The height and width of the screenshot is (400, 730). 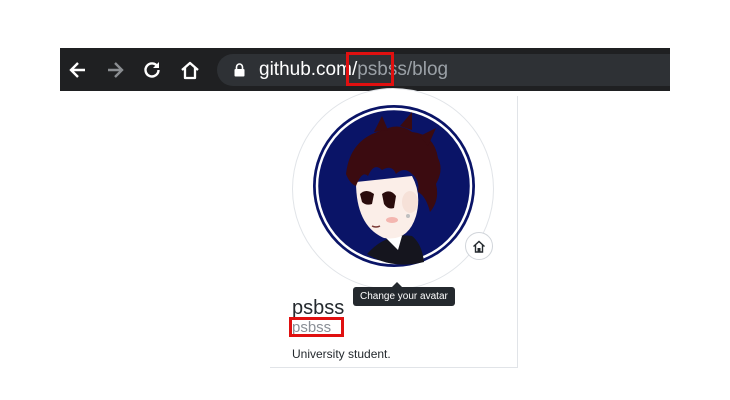 I want to click on reload-icon, so click(x=152, y=70).